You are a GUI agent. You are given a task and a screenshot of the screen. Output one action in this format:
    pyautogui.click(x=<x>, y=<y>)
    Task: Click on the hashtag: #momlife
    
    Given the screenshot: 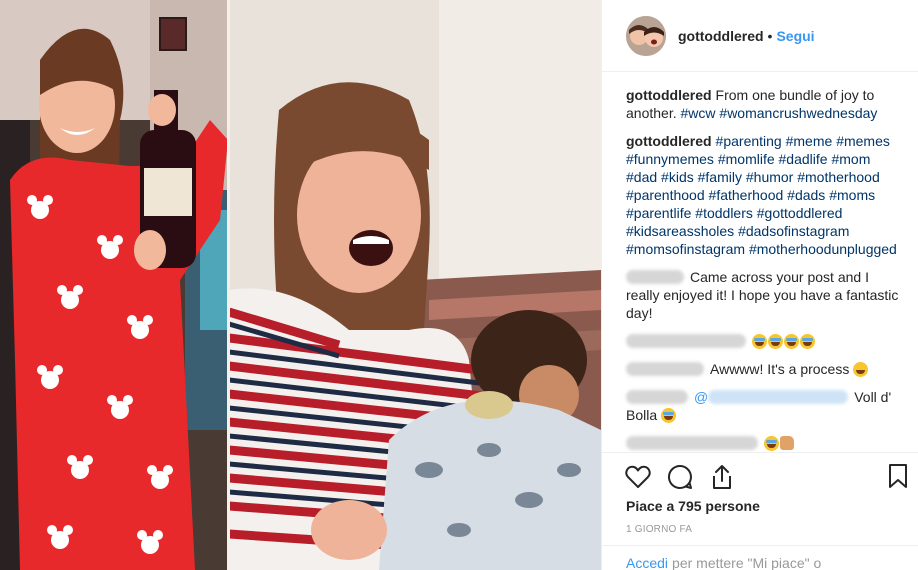 What is the action you would take?
    pyautogui.click(x=746, y=159)
    